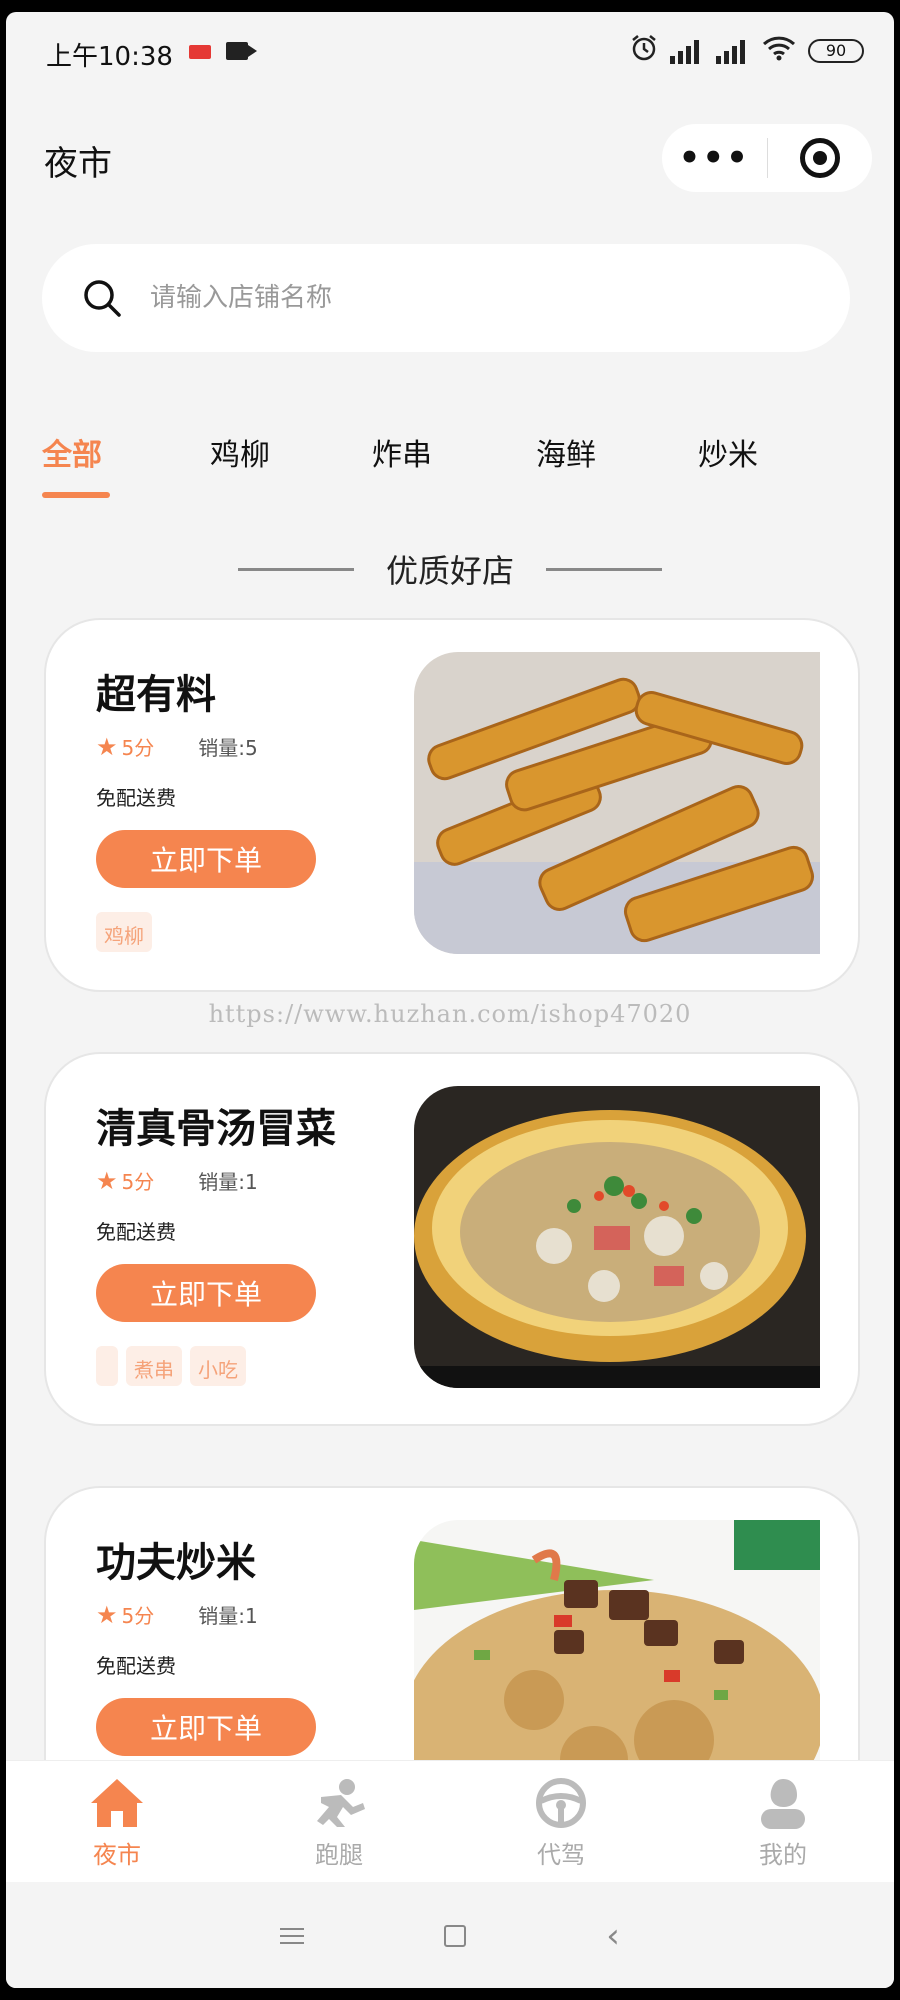 The image size is (900, 2000). Describe the element at coordinates (644, 51) in the screenshot. I see `alarm-icon` at that location.